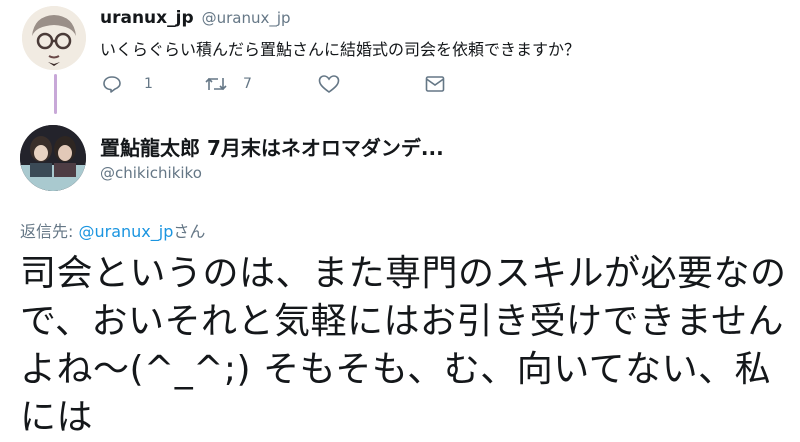 Image resolution: width=800 pixels, height=442 pixels. I want to click on direct-message-button, so click(435, 84).